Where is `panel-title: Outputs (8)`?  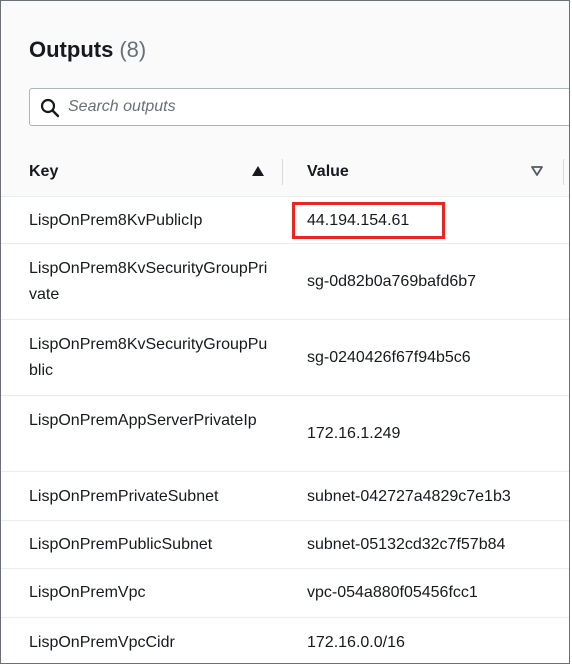
panel-title: Outputs (8) is located at coordinates (87, 50).